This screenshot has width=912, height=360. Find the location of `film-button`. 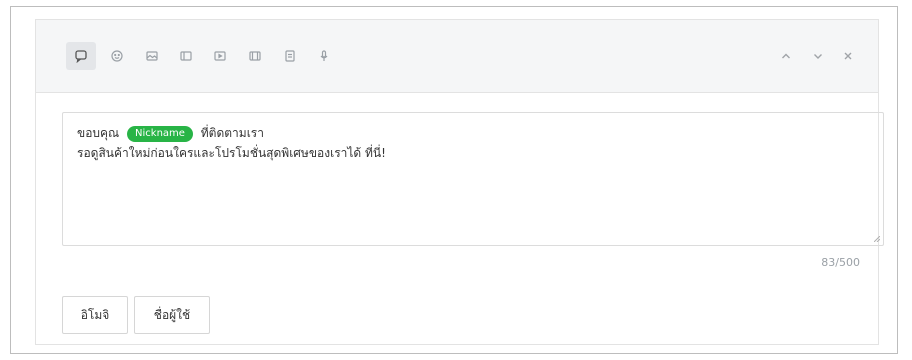

film-button is located at coordinates (255, 56).